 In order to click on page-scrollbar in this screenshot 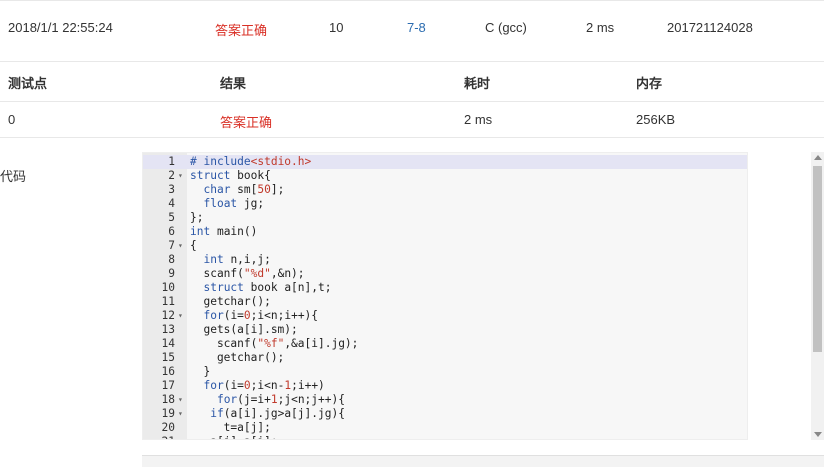, I will do `click(817, 296)`.